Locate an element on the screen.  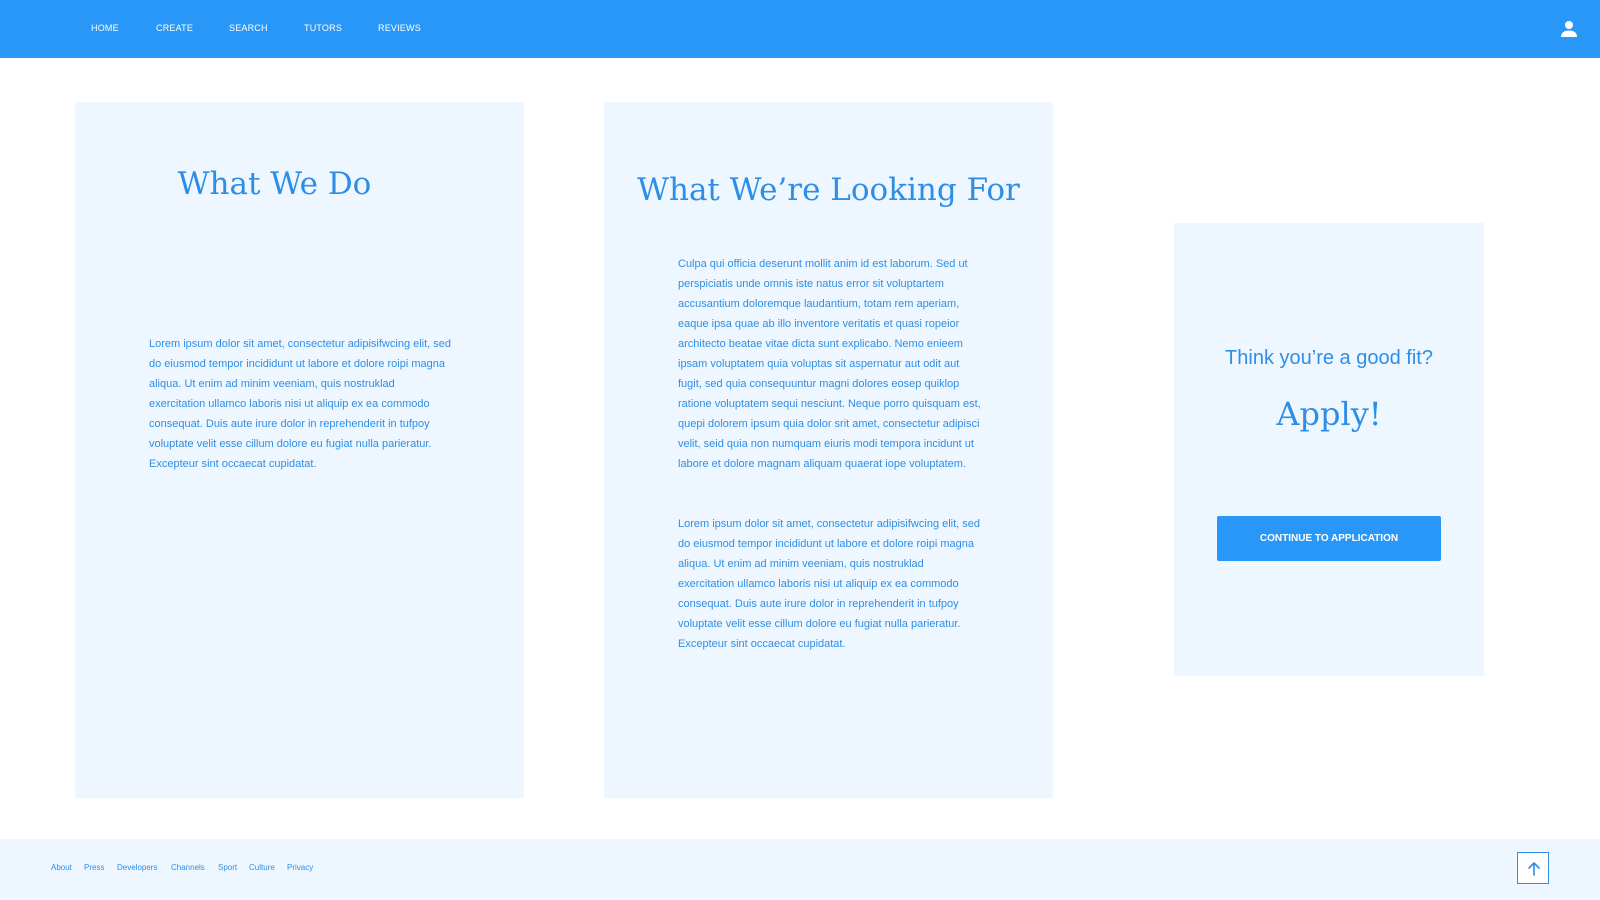
nav-item-reviews: REVIEWS is located at coordinates (399, 28).